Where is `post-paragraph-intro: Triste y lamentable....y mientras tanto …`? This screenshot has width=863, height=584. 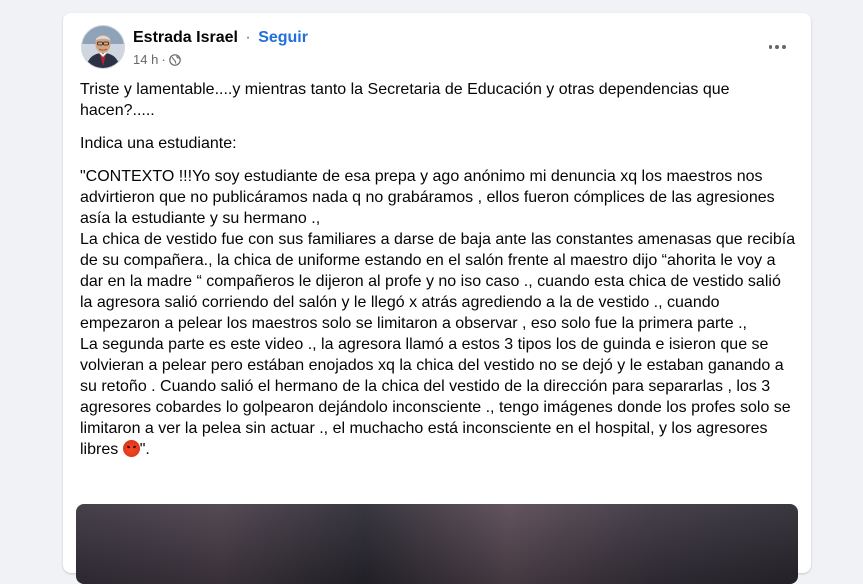
post-paragraph-intro: Triste y lamentable....y mientras tanto … is located at coordinates (405, 100).